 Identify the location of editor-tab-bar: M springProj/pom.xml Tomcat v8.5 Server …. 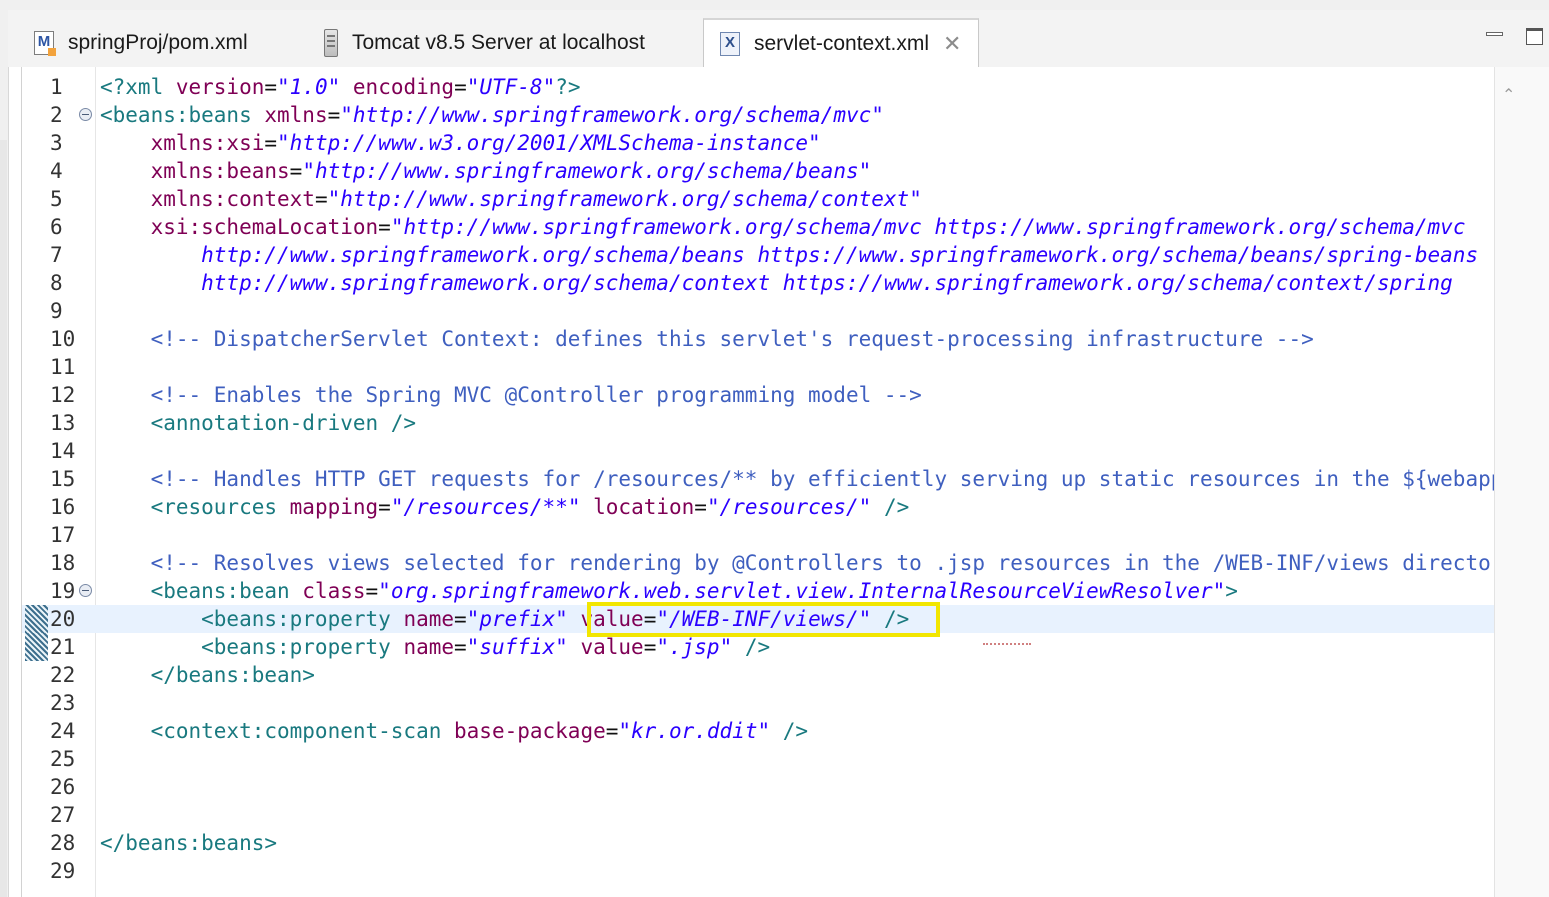
(778, 33).